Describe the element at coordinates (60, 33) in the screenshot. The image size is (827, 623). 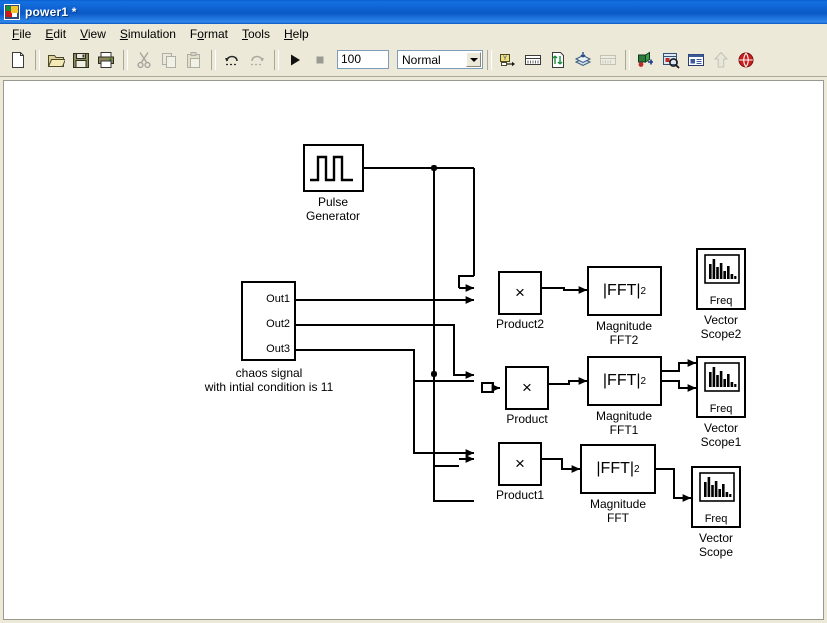
I see `menu-edit-rest: dit` at that location.